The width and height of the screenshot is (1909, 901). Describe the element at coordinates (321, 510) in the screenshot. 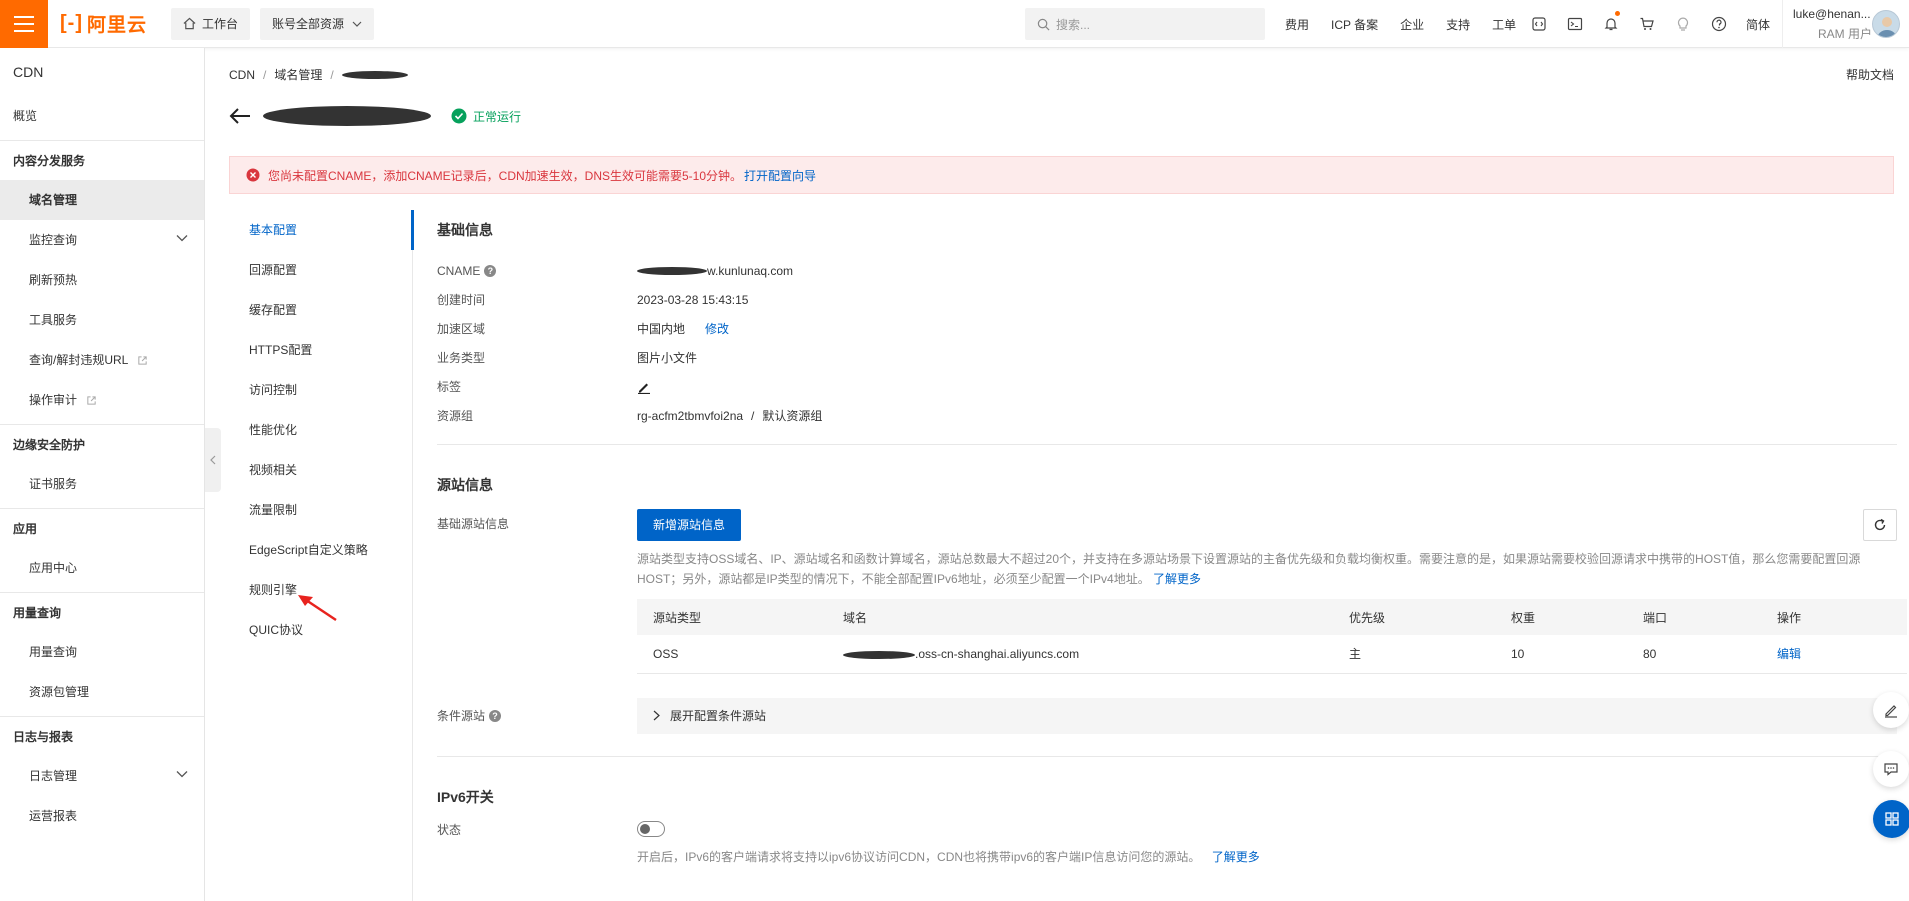

I see `tab-traffic-limit: 流量限制` at that location.